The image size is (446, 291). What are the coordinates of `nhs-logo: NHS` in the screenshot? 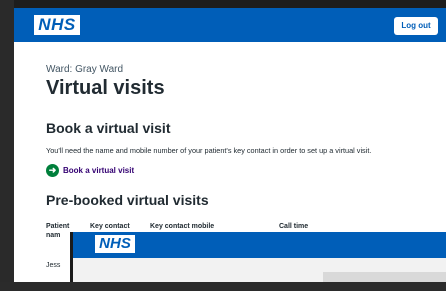 It's located at (57, 25).